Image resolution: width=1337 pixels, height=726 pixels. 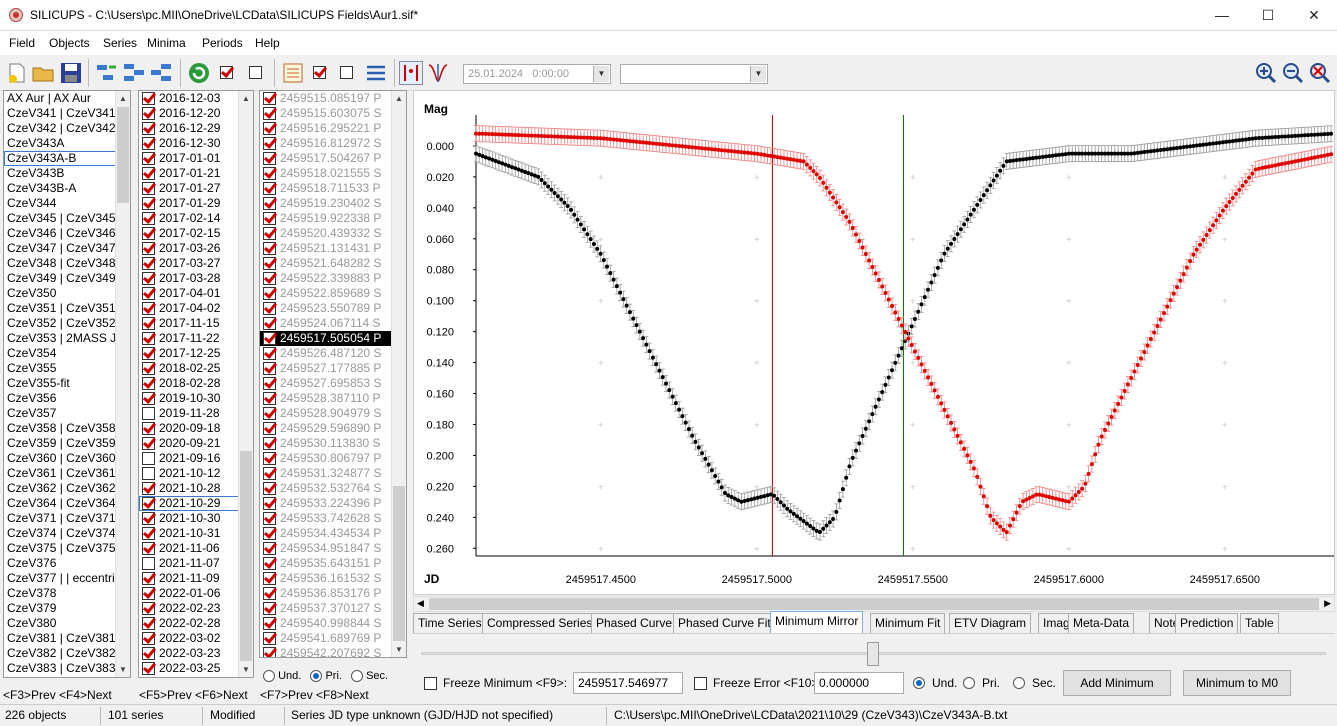 What do you see at coordinates (196, 638) in the screenshot?
I see `list-item: 2022-03-02` at bounding box center [196, 638].